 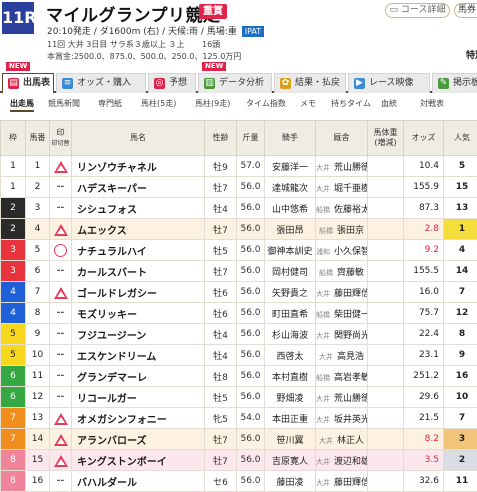 What do you see at coordinates (350, 273) in the screenshot?
I see `trainer-name: 齊藤敏` at bounding box center [350, 273].